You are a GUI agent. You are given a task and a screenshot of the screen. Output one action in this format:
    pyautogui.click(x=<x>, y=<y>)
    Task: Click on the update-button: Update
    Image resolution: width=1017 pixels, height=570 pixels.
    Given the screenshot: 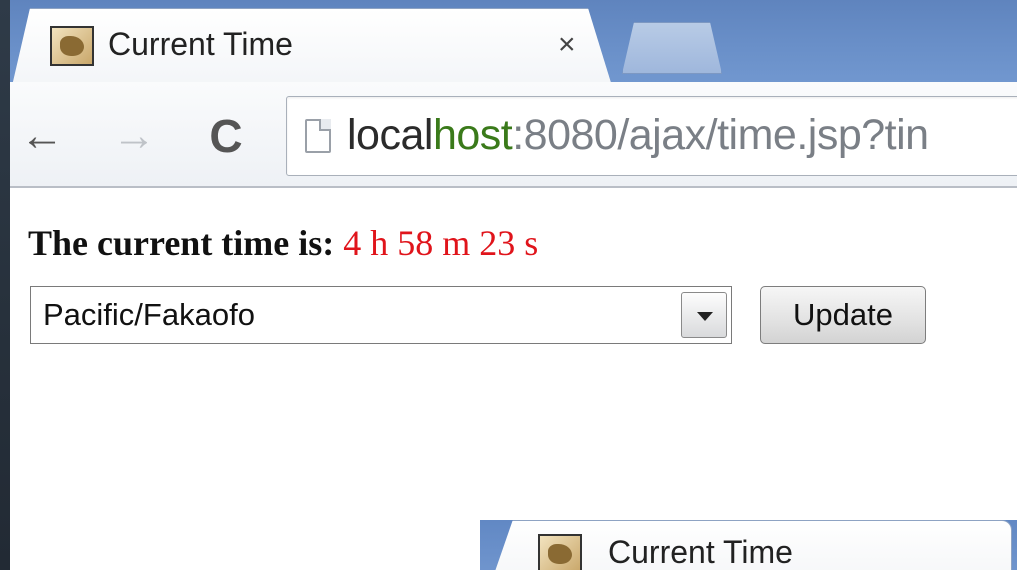 What is the action you would take?
    pyautogui.click(x=843, y=315)
    